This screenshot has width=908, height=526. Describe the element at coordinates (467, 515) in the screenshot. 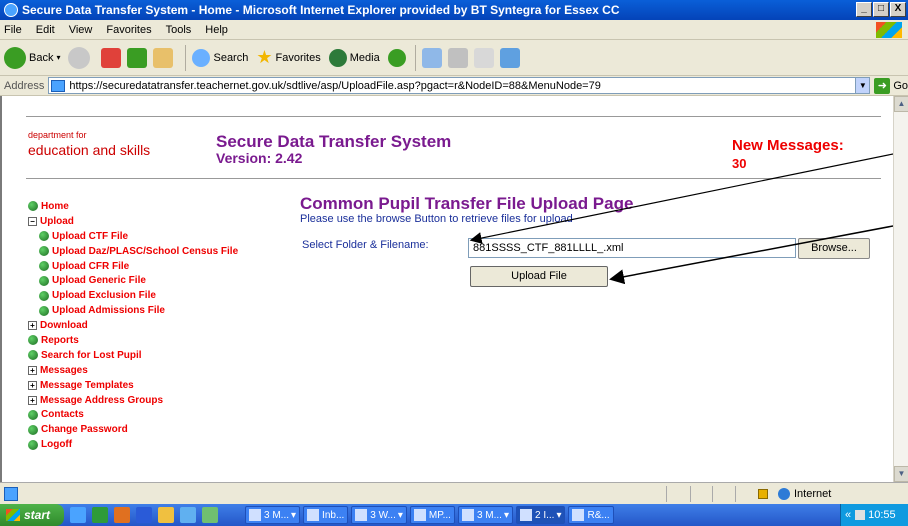

I see `word-icon` at that location.